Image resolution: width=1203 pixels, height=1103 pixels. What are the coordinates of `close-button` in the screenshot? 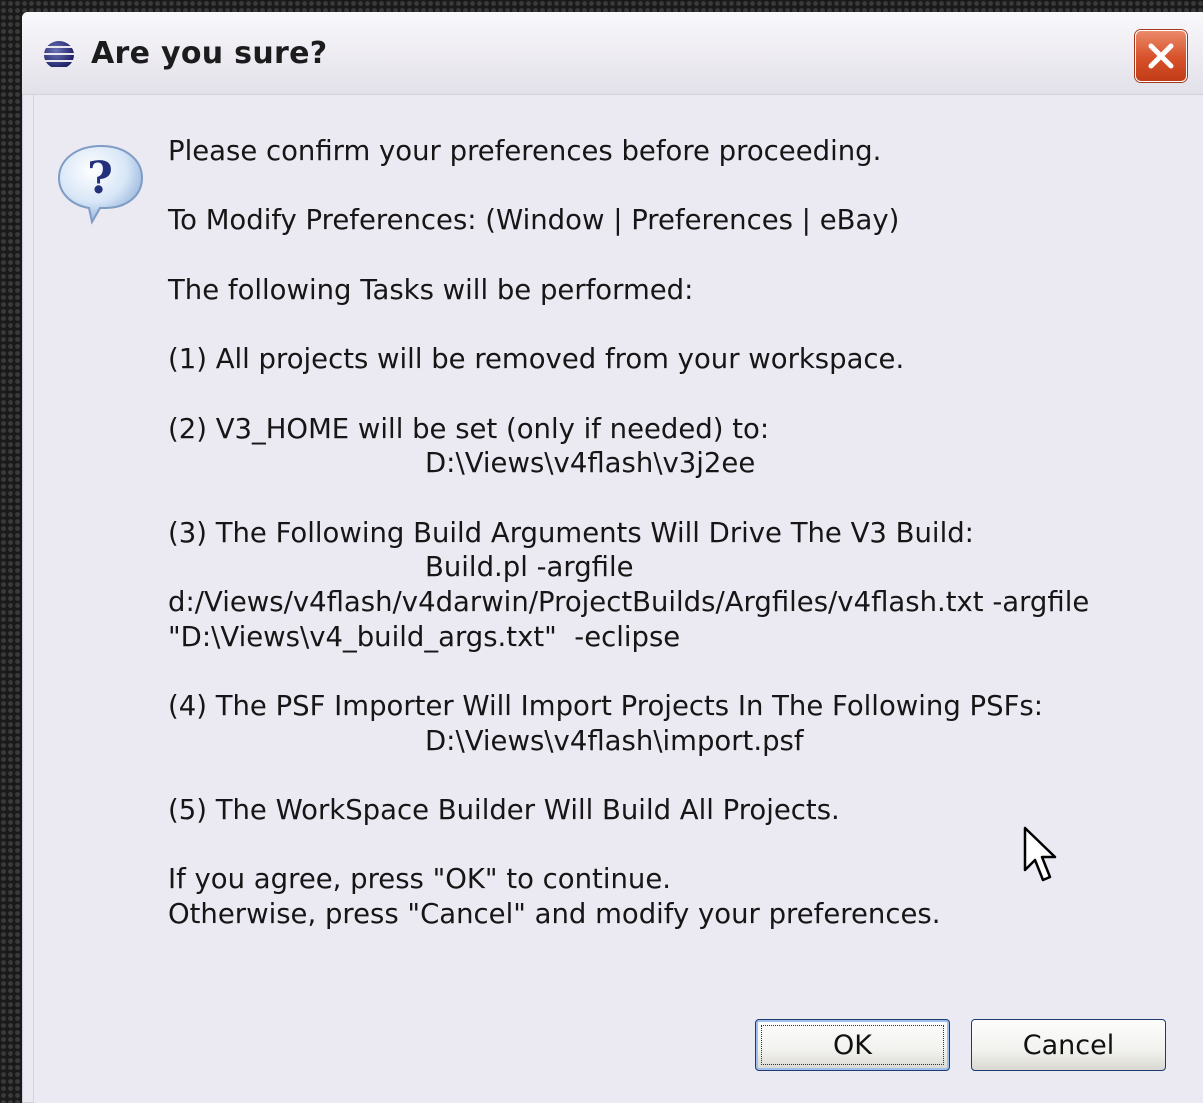 It's located at (1161, 56).